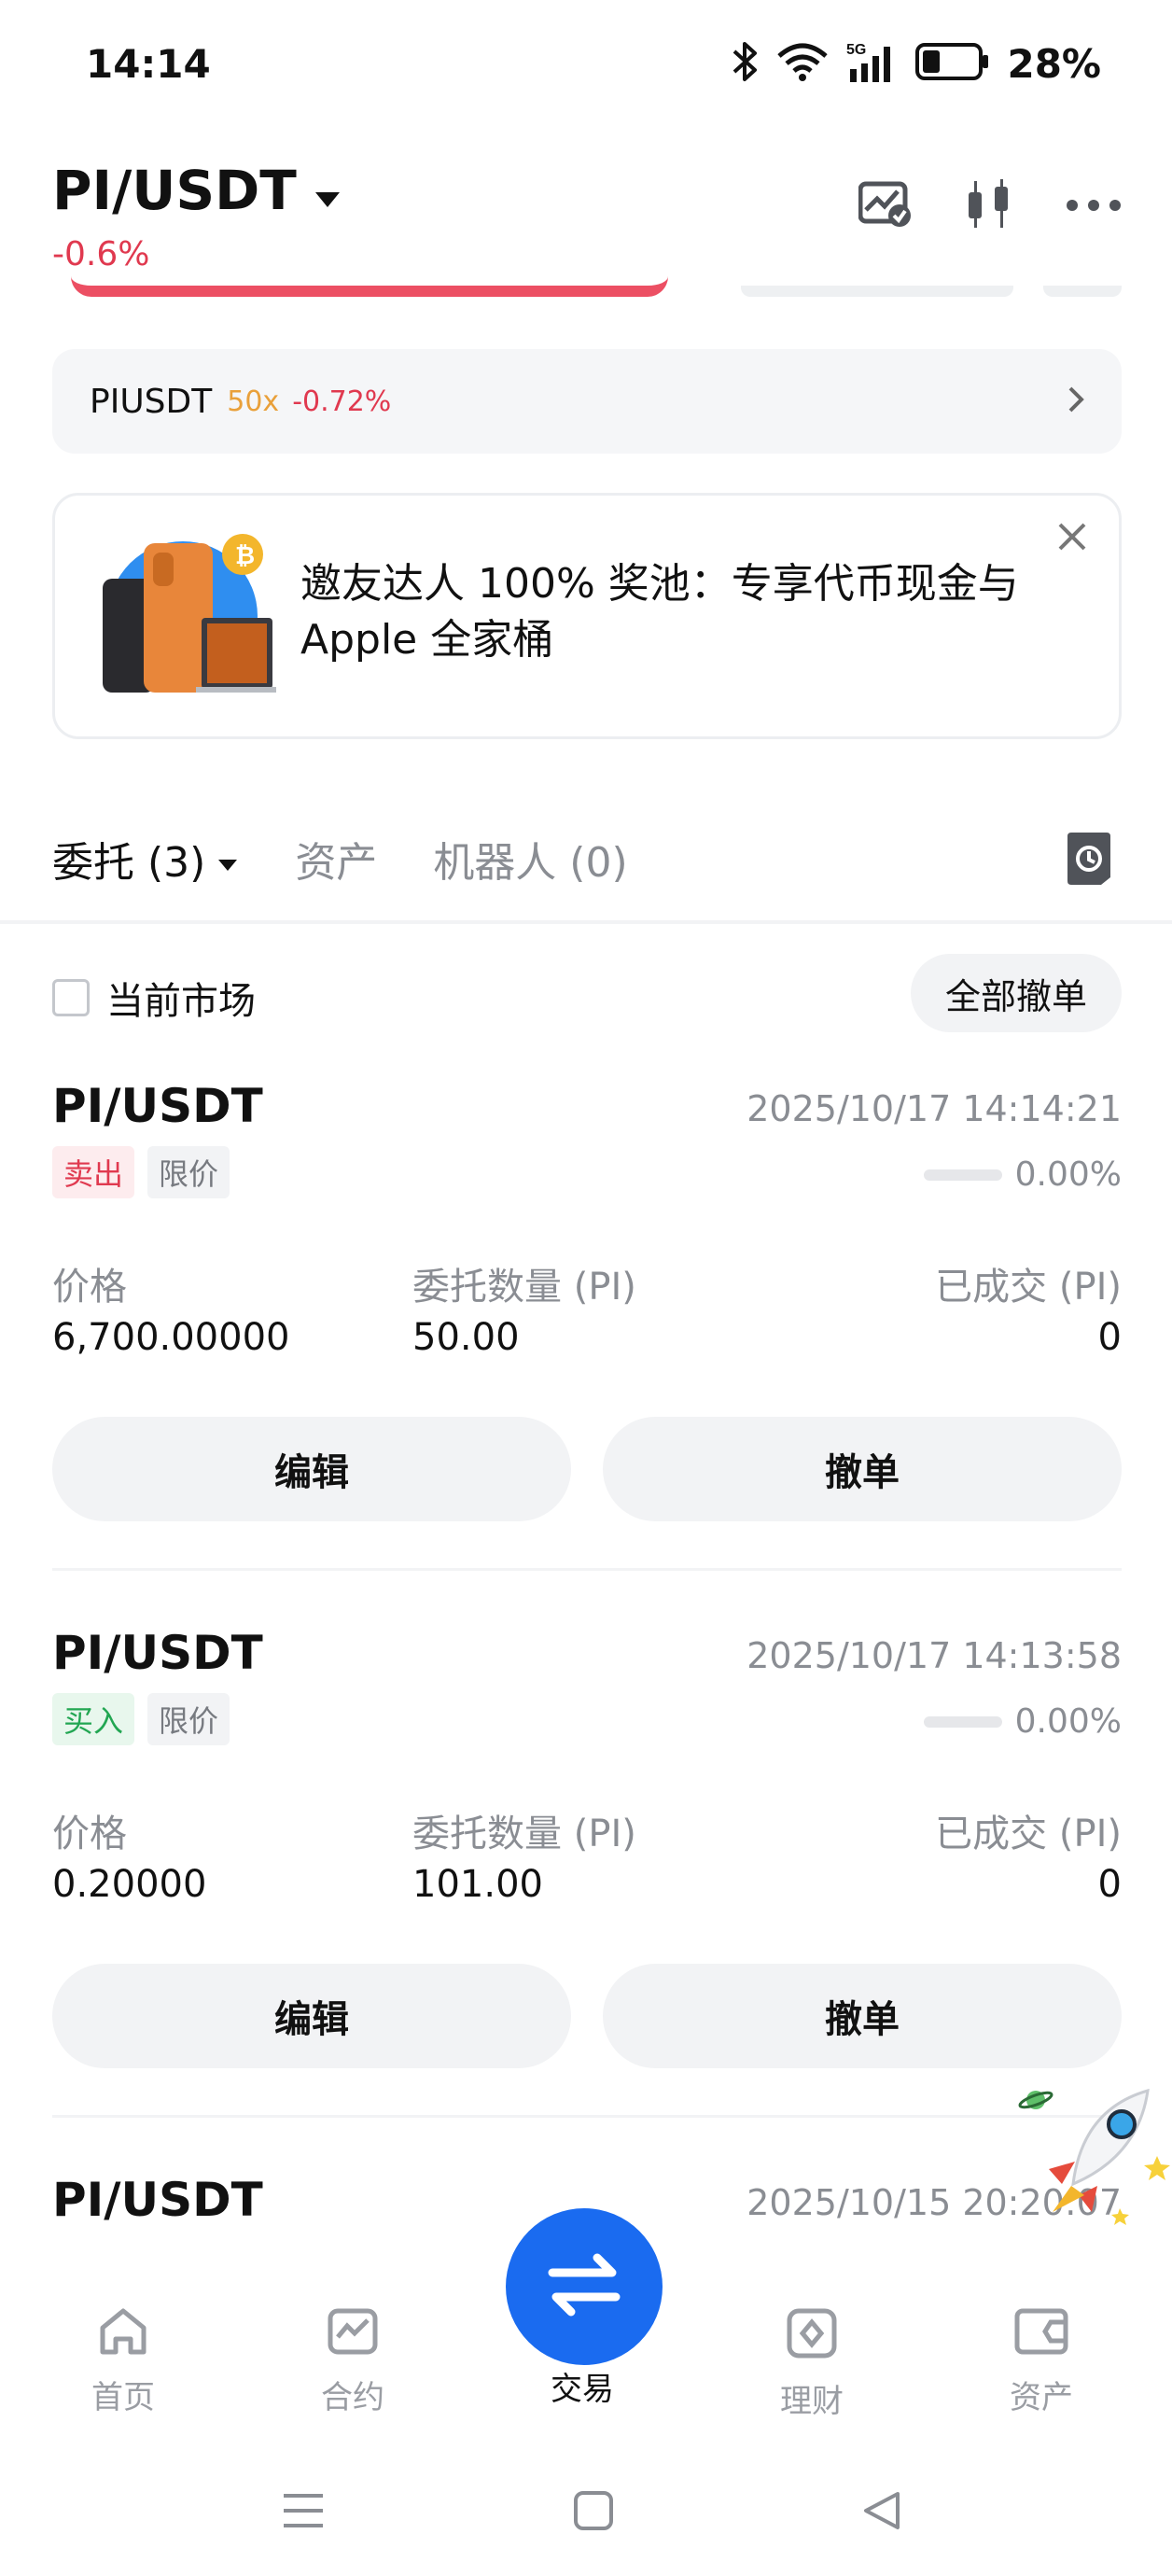 Image resolution: width=1172 pixels, height=2576 pixels. I want to click on cancel-all-button: 全部撤单, so click(1016, 993).